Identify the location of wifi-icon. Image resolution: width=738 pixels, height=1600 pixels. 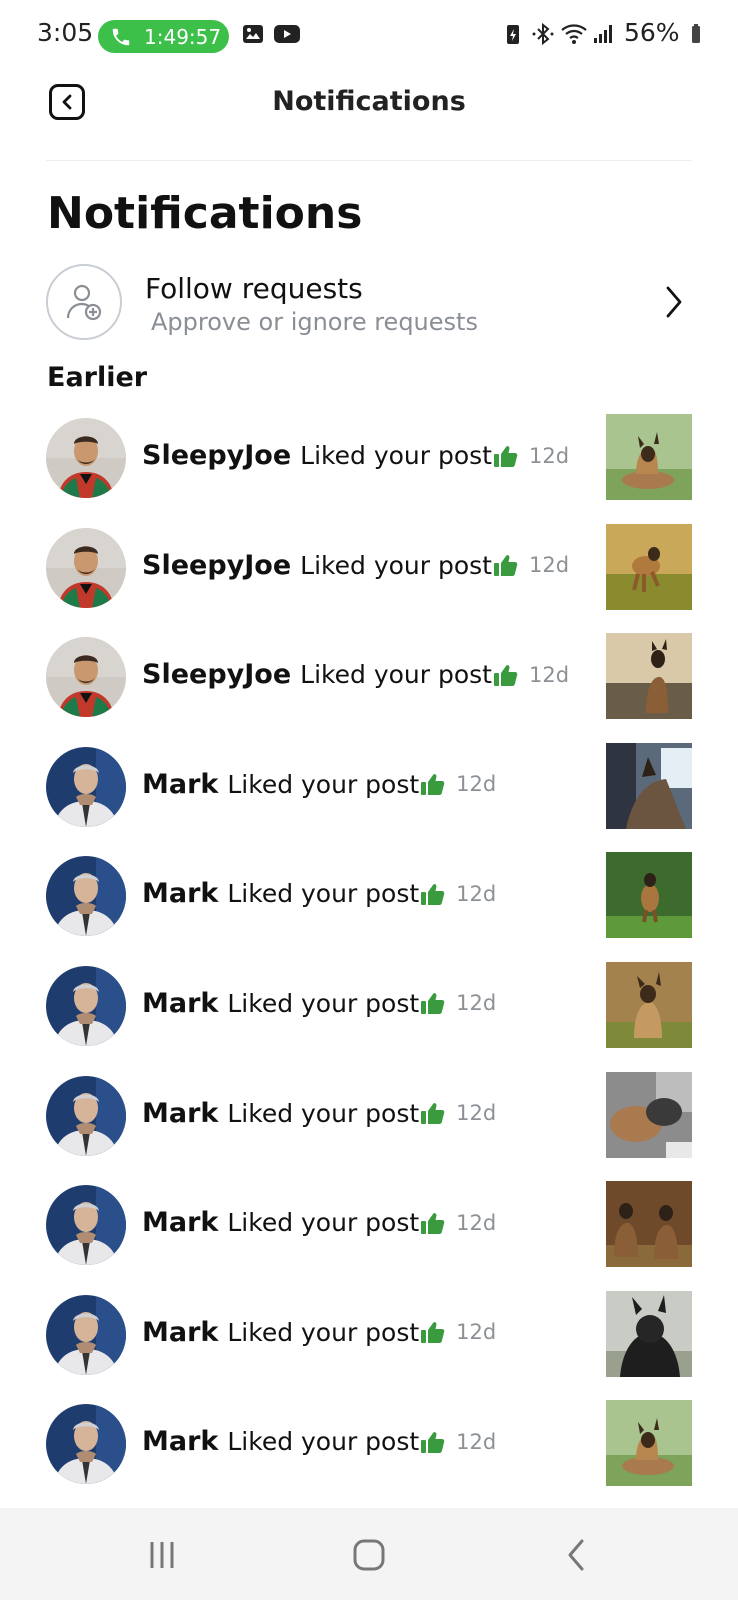
(574, 34).